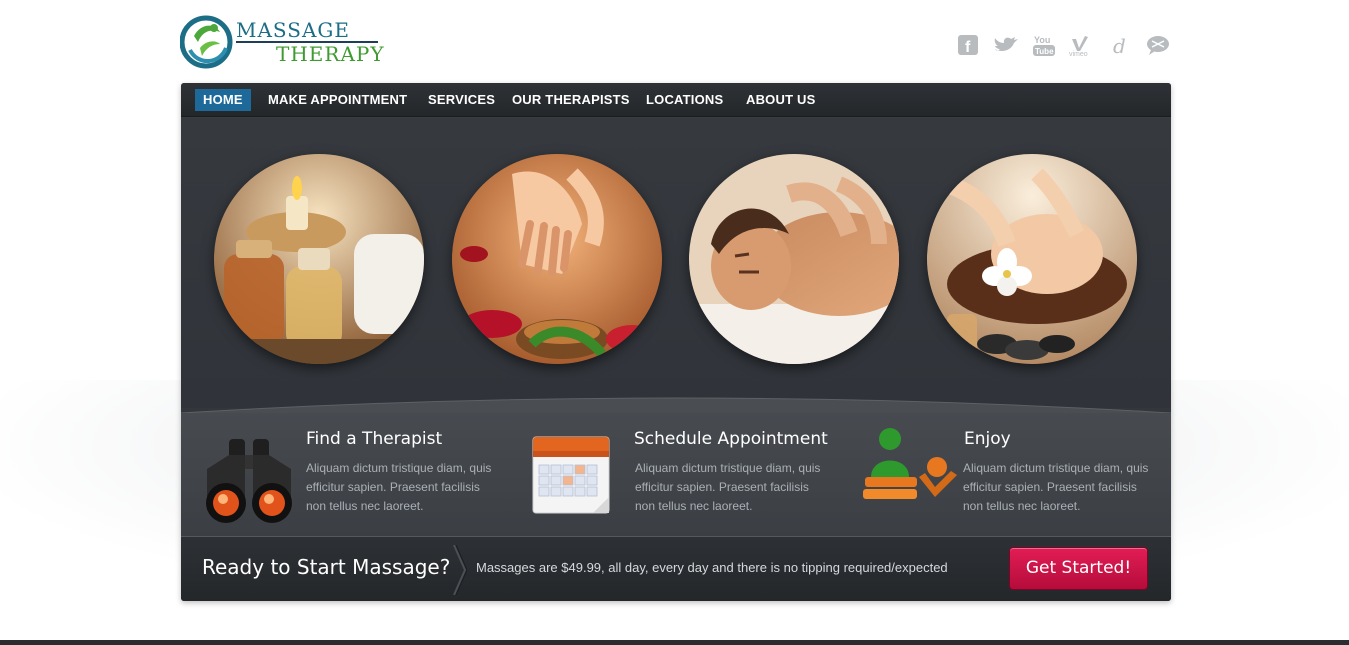 The width and height of the screenshot is (1349, 645). Describe the element at coordinates (1082, 45) in the screenshot. I see `vimeo-icon: vimeo` at that location.